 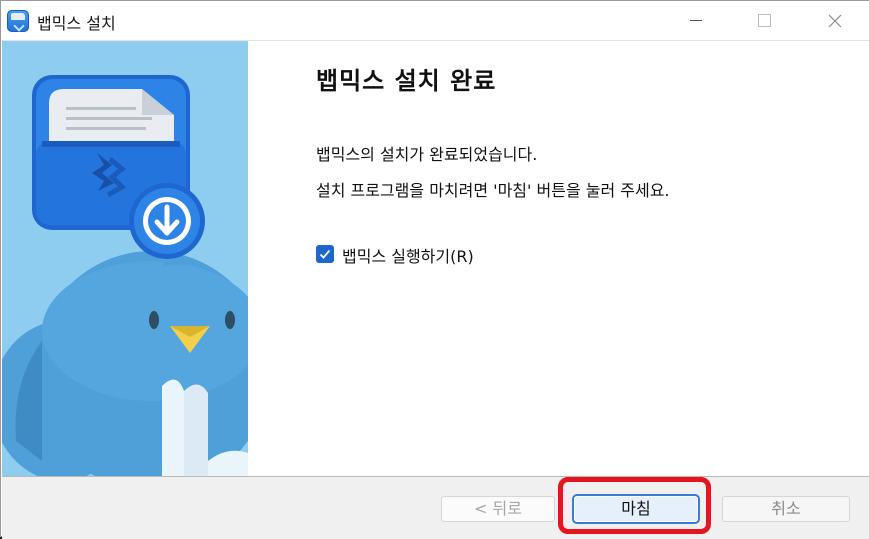 I want to click on close-button, so click(x=835, y=20).